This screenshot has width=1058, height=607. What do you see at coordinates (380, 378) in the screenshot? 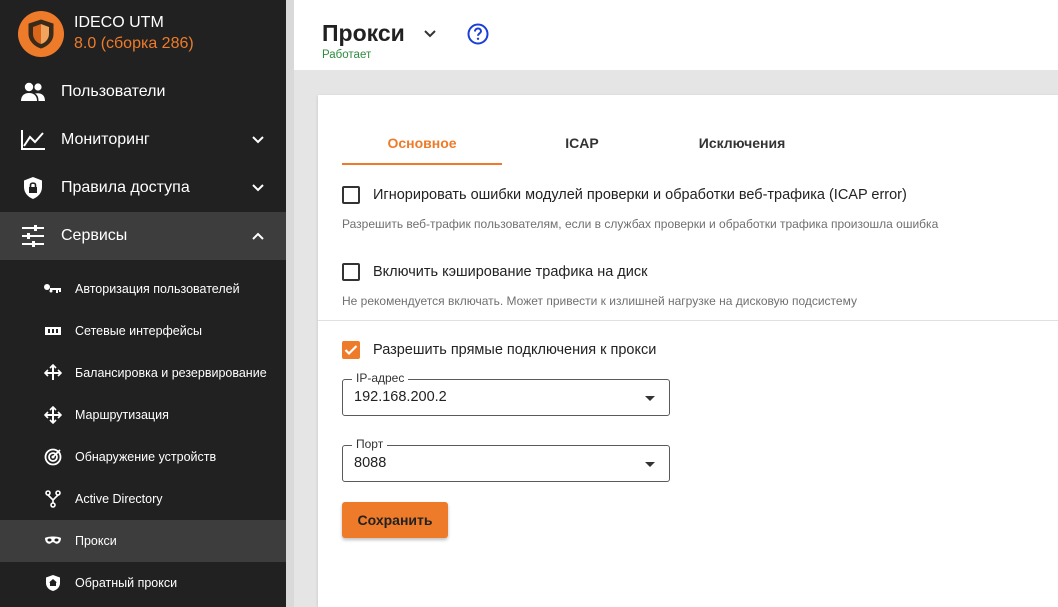
I see `ip-address-label: IP-адрес` at bounding box center [380, 378].